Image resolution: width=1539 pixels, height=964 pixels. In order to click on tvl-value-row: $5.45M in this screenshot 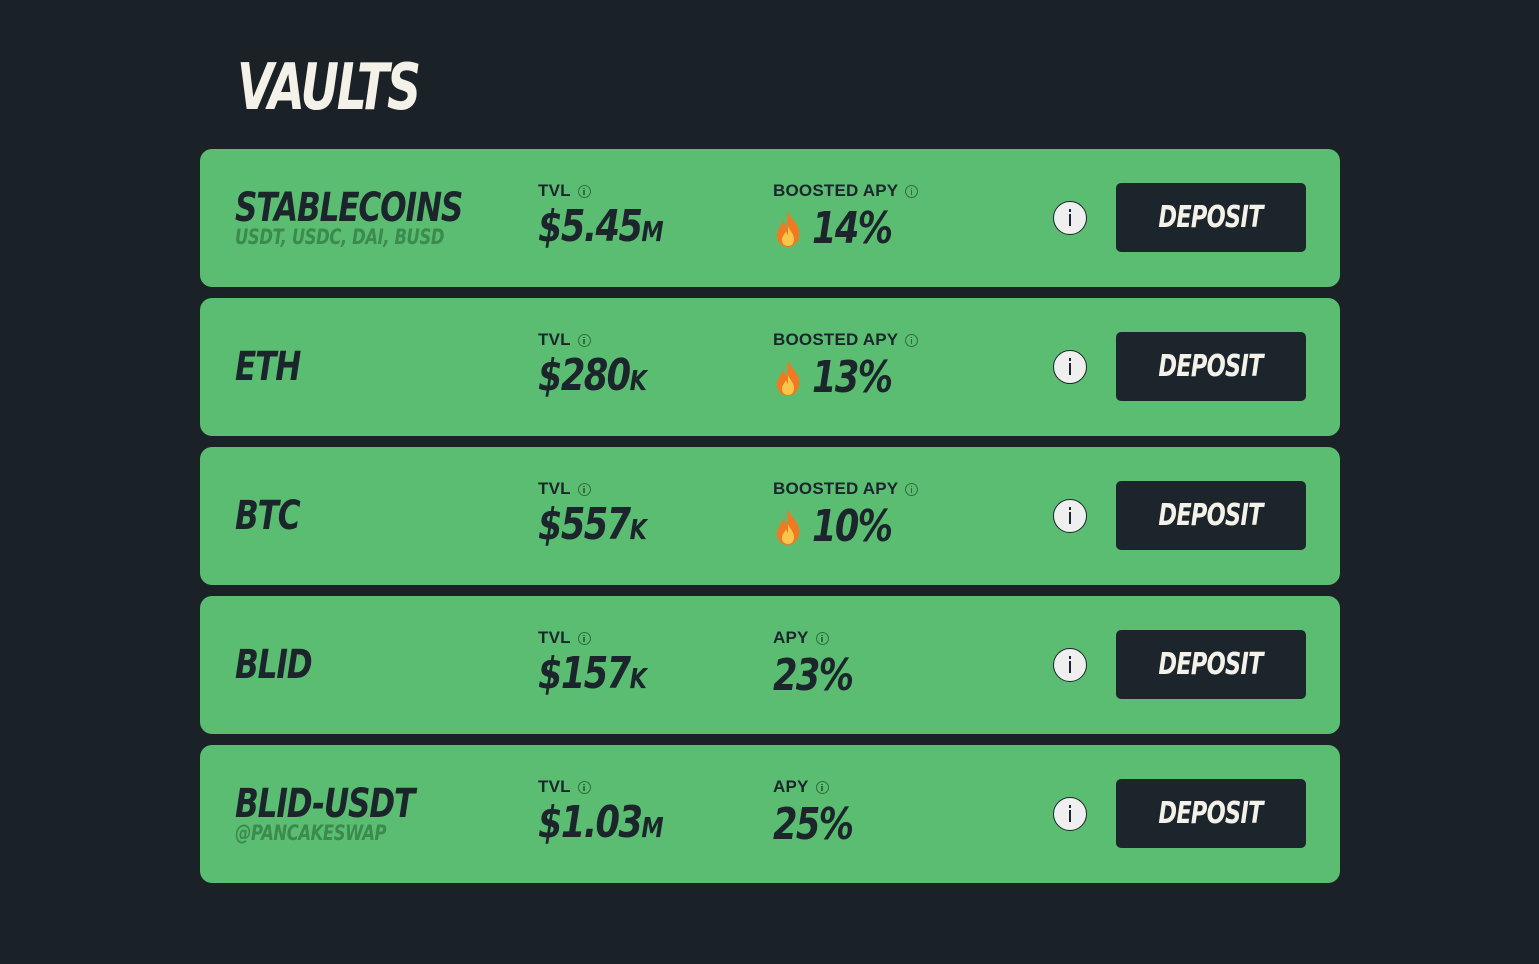, I will do `click(616, 228)`.